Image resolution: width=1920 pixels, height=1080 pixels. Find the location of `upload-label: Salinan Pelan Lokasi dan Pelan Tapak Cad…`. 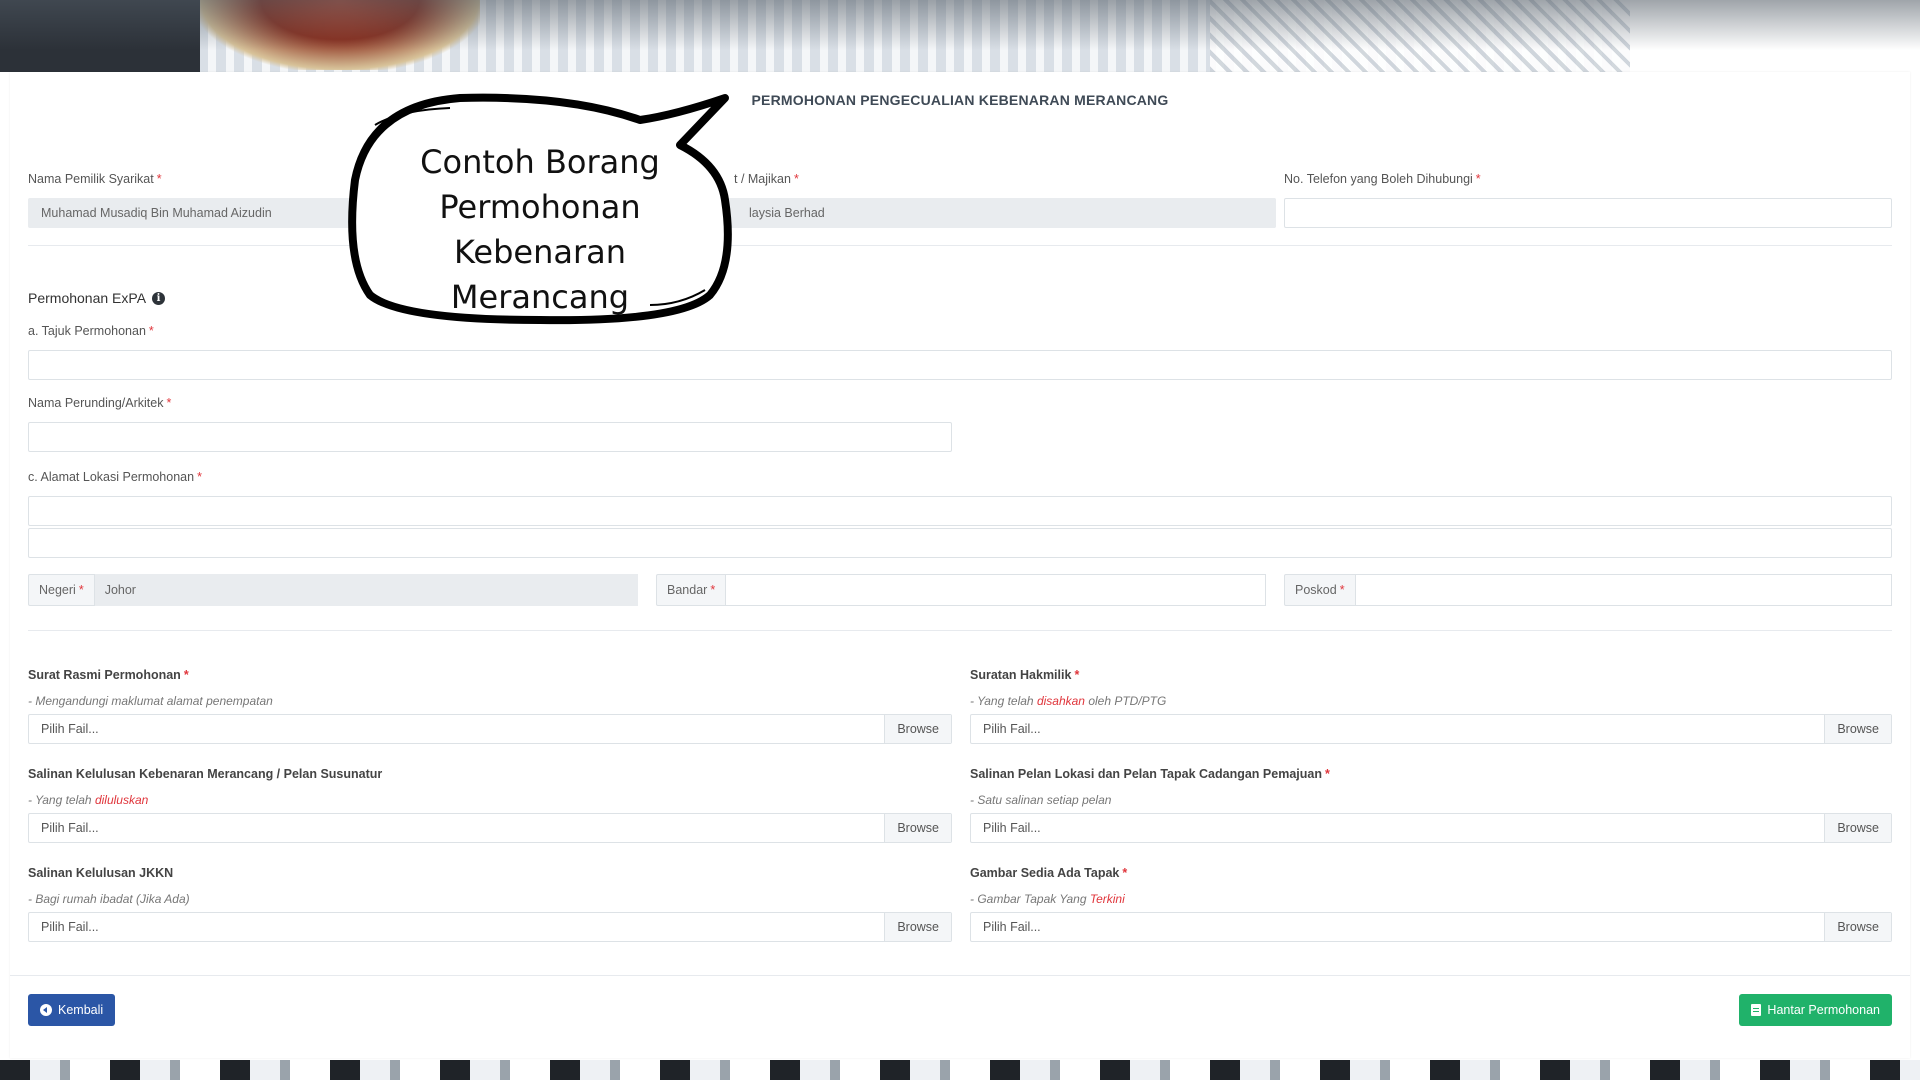

upload-label: Salinan Pelan Lokasi dan Pelan Tapak Cad… is located at coordinates (1150, 774).